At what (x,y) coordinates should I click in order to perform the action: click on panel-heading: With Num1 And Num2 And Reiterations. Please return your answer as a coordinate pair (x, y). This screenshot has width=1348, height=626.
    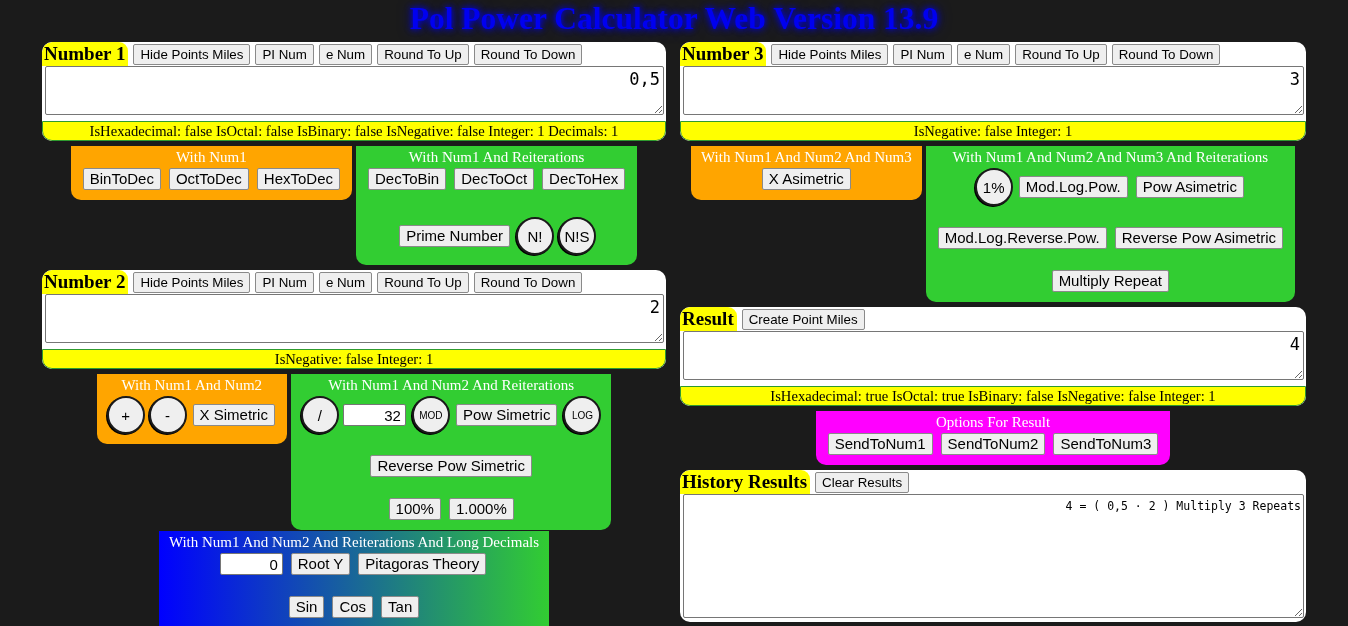
    Looking at the image, I should click on (451, 385).